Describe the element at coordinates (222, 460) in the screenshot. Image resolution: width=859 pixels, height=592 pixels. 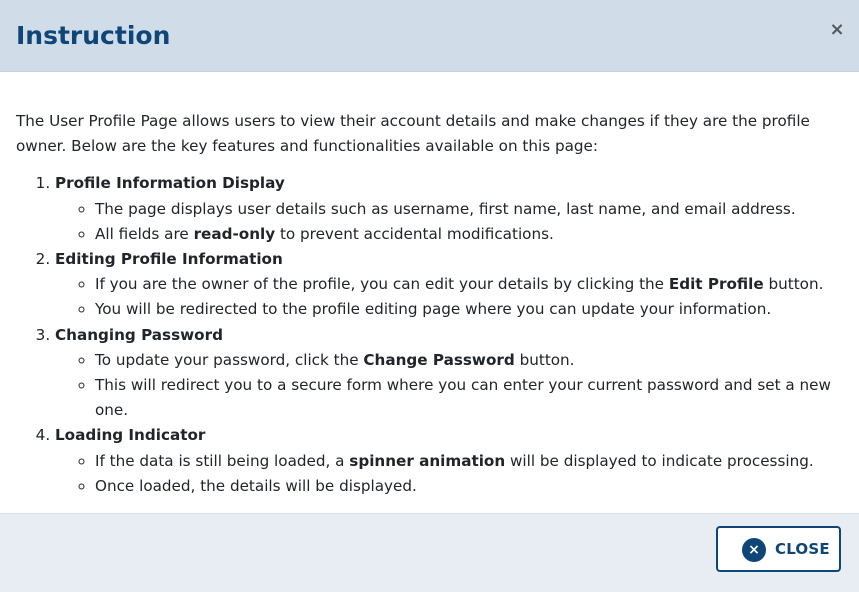
I see `detail-text: If the data is still being loaded, a` at that location.